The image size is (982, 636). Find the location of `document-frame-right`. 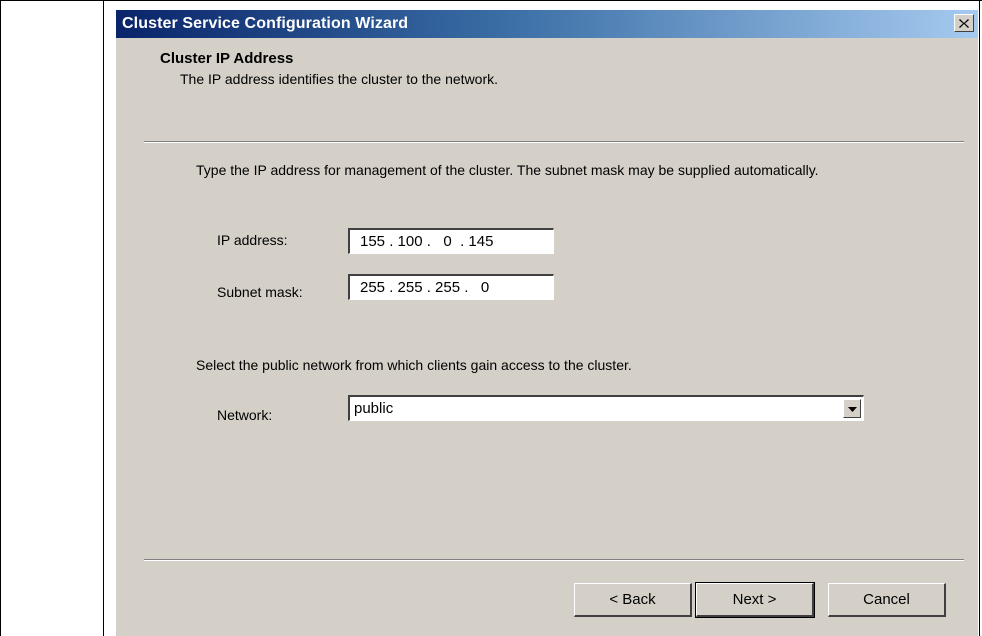

document-frame-right is located at coordinates (979, 318).